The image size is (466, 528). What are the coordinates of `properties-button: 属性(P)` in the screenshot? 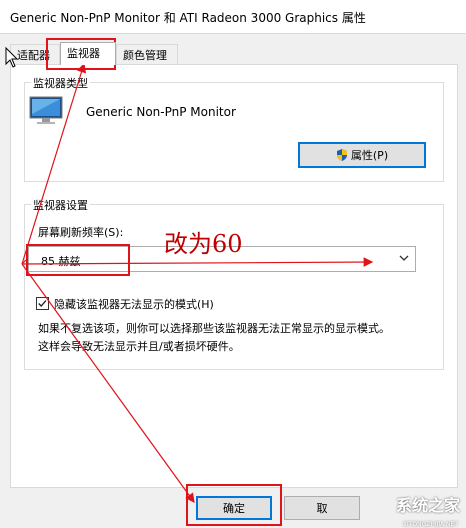 It's located at (362, 155).